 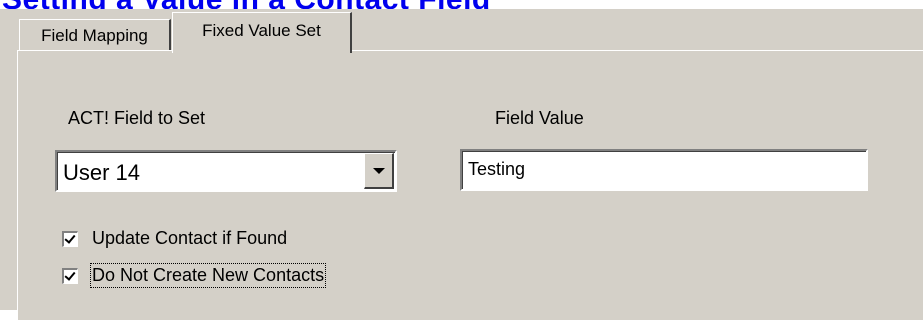 What do you see at coordinates (539, 118) in the screenshot?
I see `field-value-label: Field Value` at bounding box center [539, 118].